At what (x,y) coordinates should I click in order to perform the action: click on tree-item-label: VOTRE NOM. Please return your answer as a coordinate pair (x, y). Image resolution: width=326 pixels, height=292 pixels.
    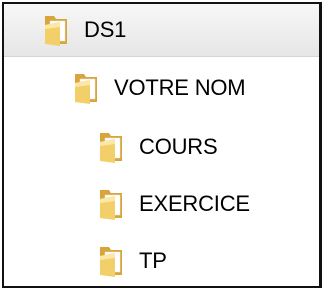
    Looking at the image, I should click on (180, 87).